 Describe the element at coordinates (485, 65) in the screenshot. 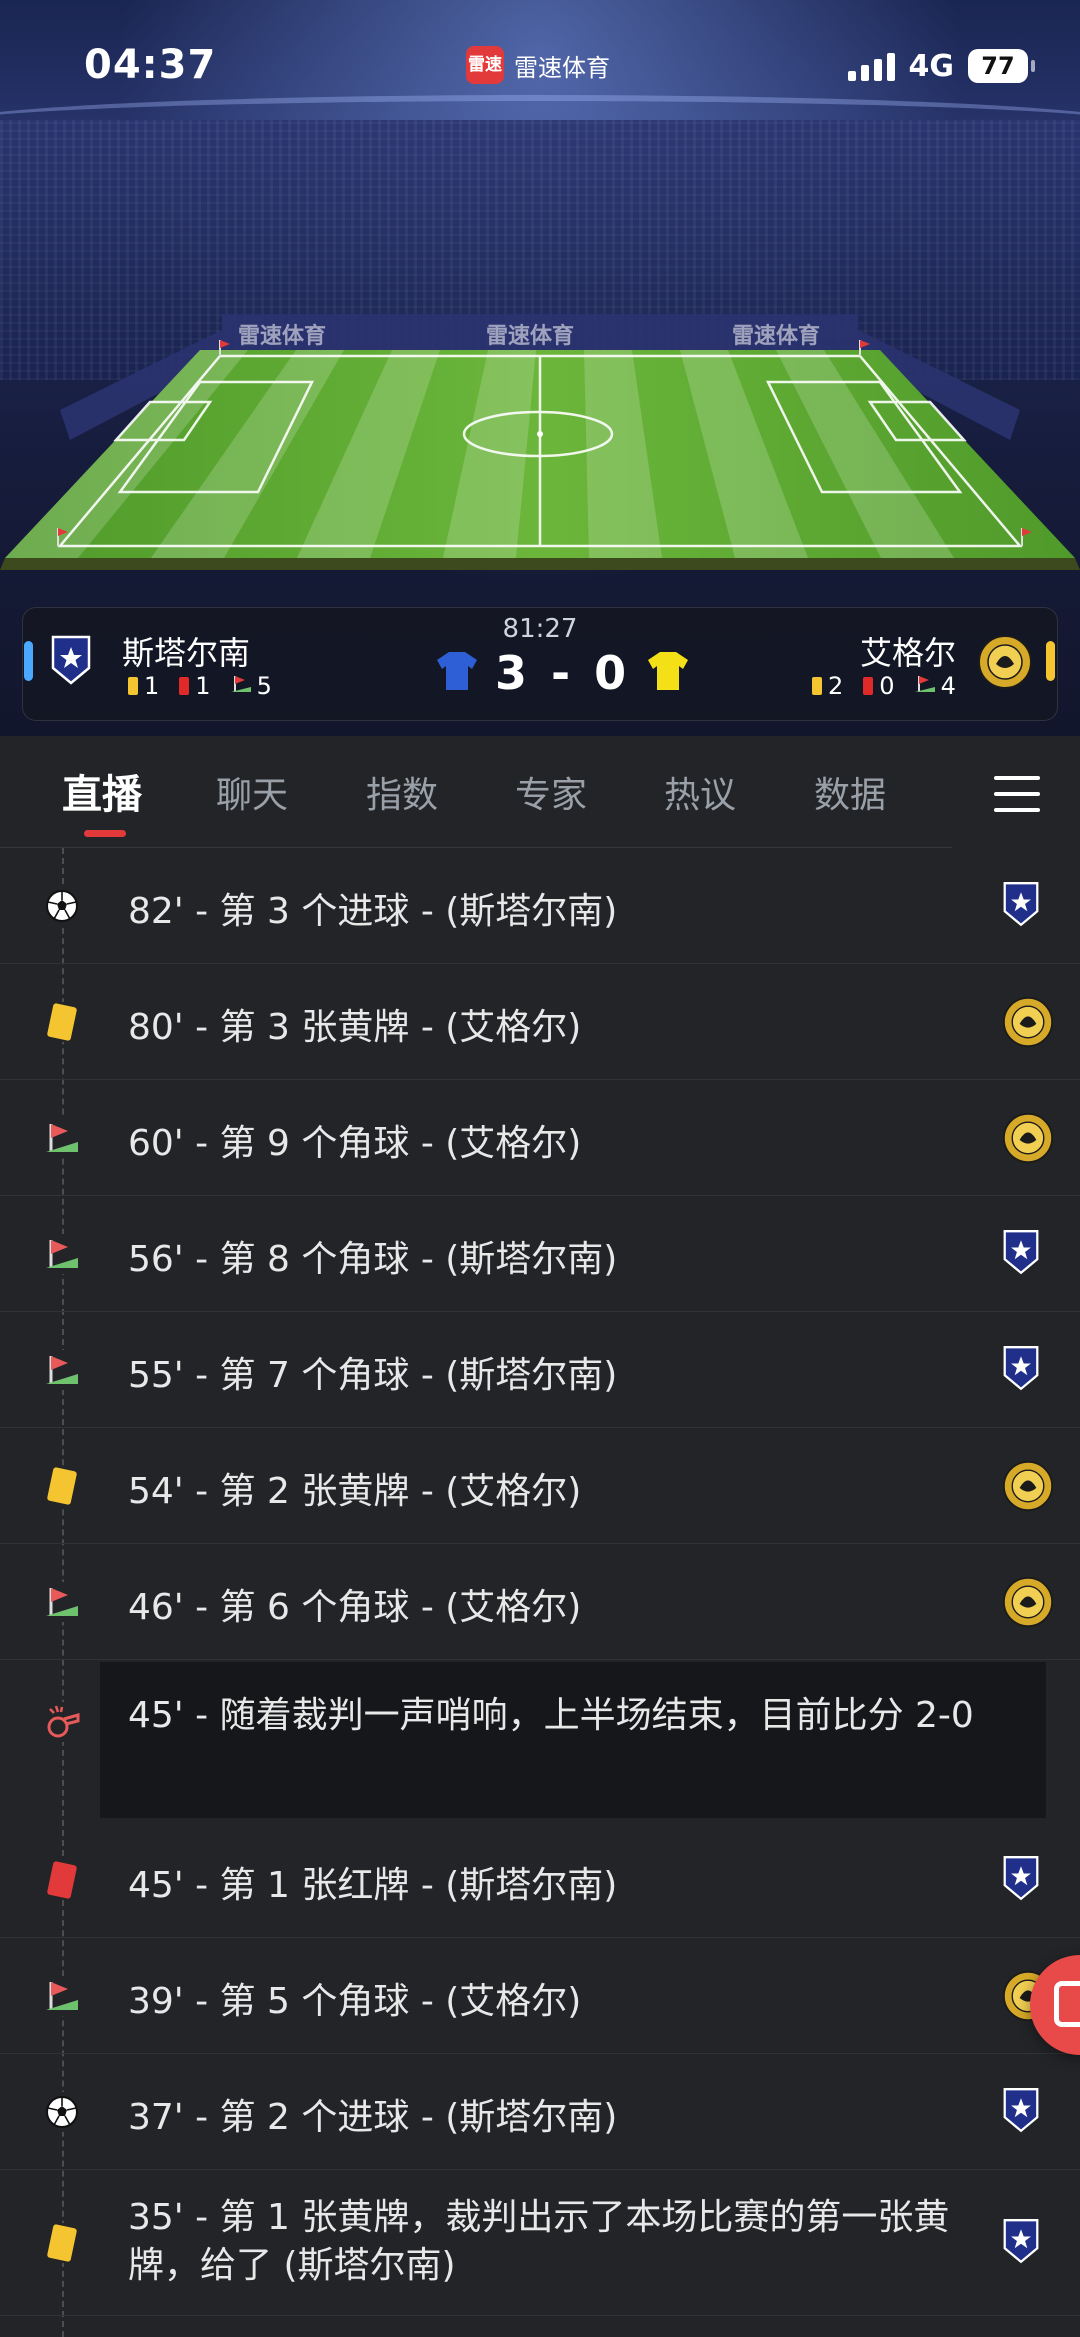

I see `app-logo-icon: 雷速` at that location.